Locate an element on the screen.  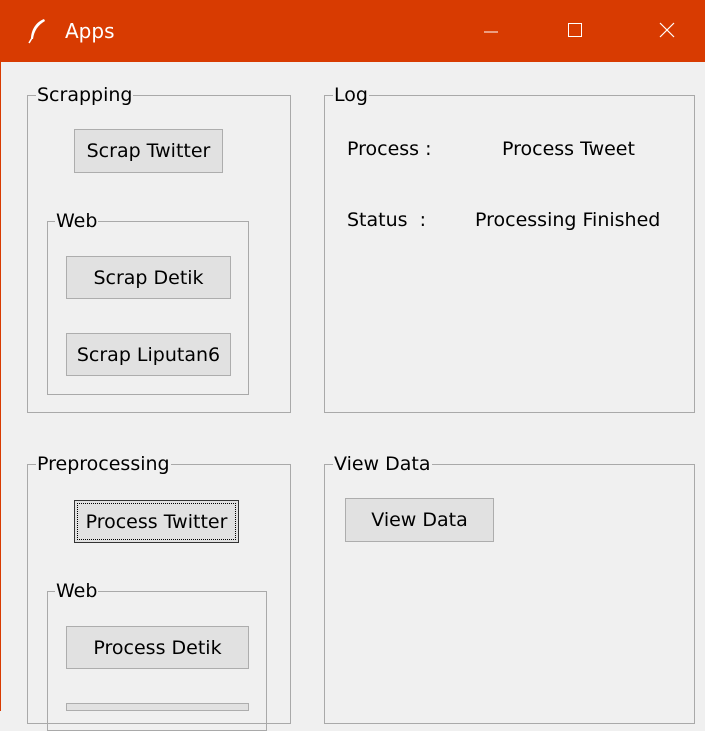
minimize-icon is located at coordinates (491, 32).